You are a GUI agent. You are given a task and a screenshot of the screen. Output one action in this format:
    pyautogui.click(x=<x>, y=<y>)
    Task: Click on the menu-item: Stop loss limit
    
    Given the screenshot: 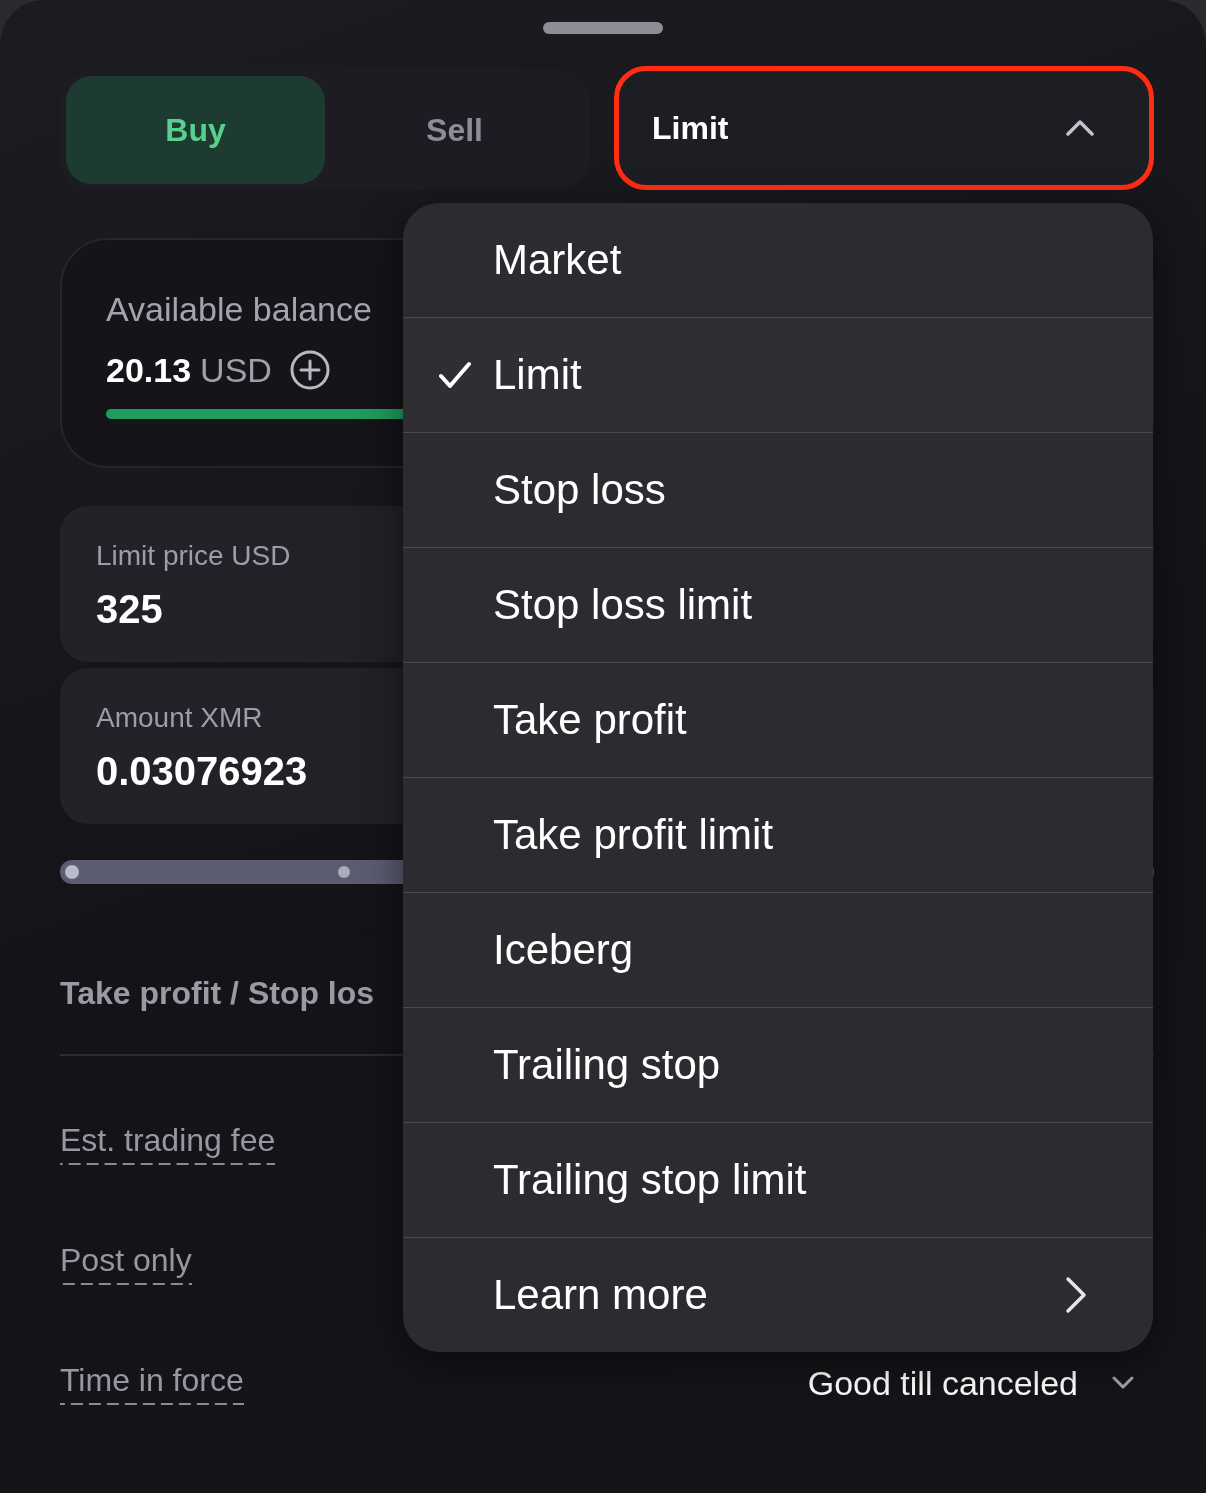 What is the action you would take?
    pyautogui.click(x=778, y=604)
    